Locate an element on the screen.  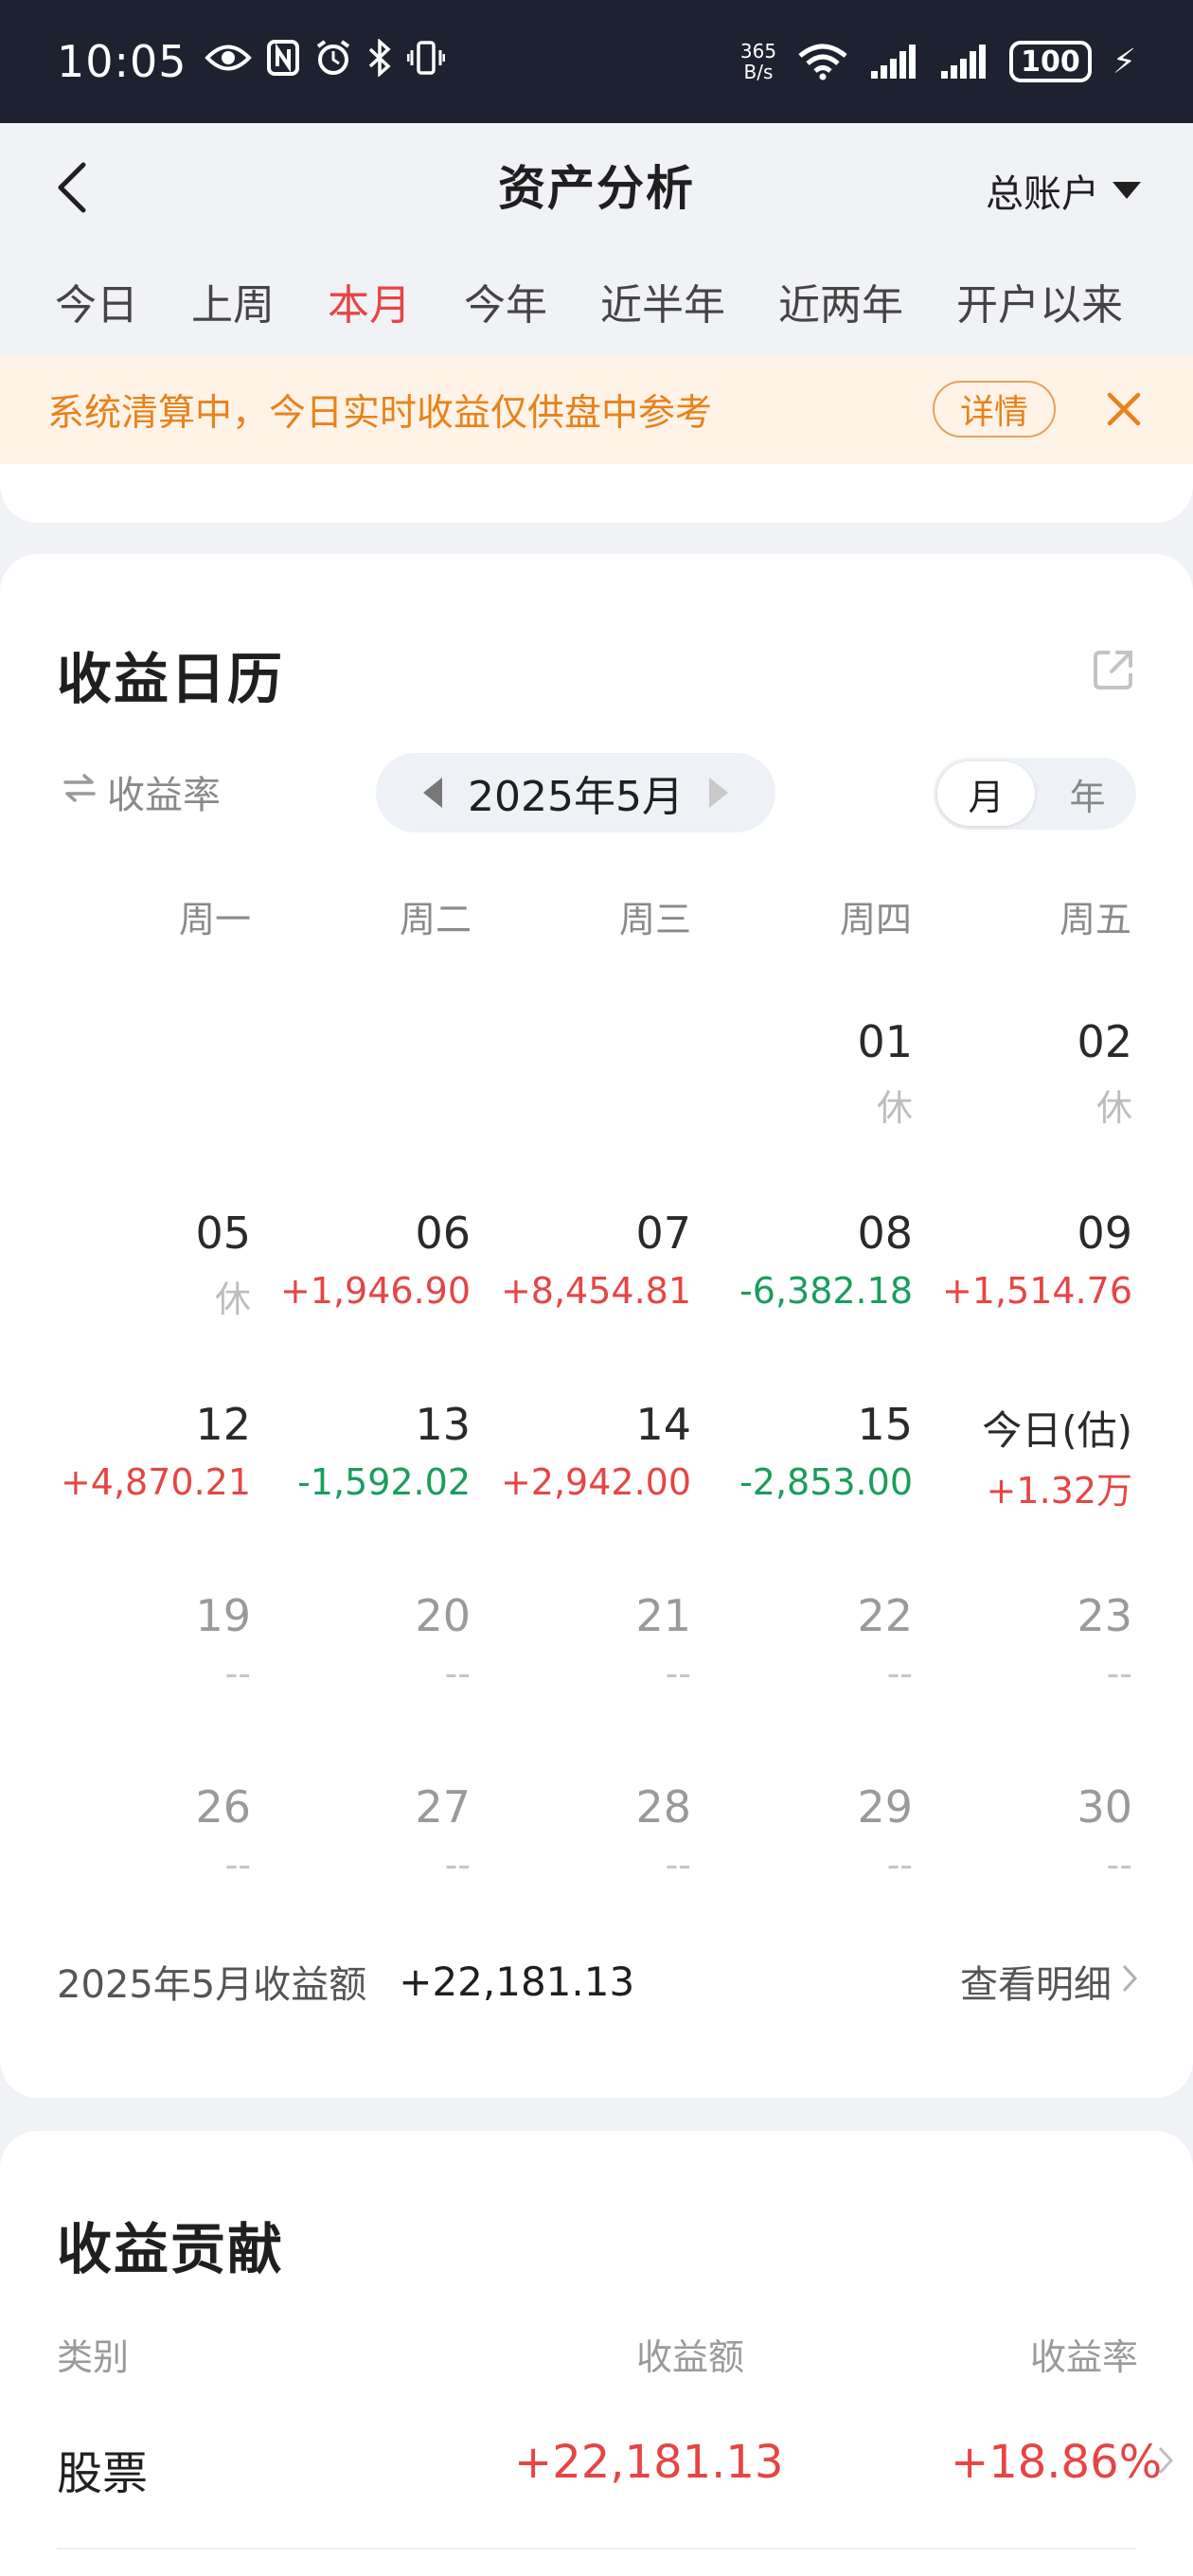
notice-text: 系统清算中，今日实时收益仅供盘中参考 is located at coordinates (380, 413).